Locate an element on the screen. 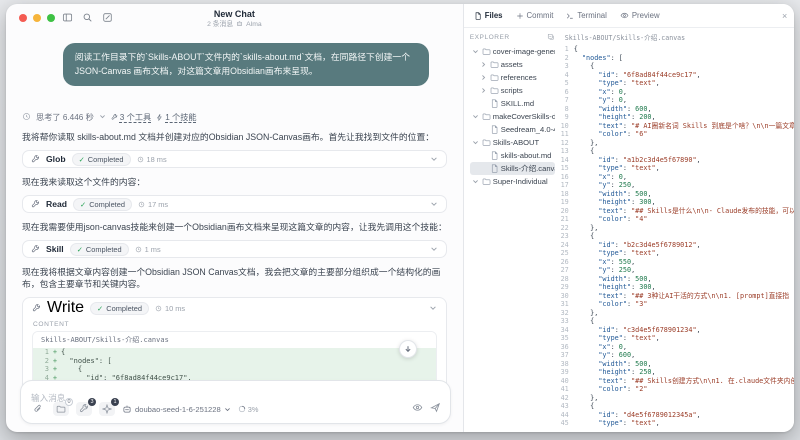  tool-duration: 18 ms is located at coordinates (152, 159).